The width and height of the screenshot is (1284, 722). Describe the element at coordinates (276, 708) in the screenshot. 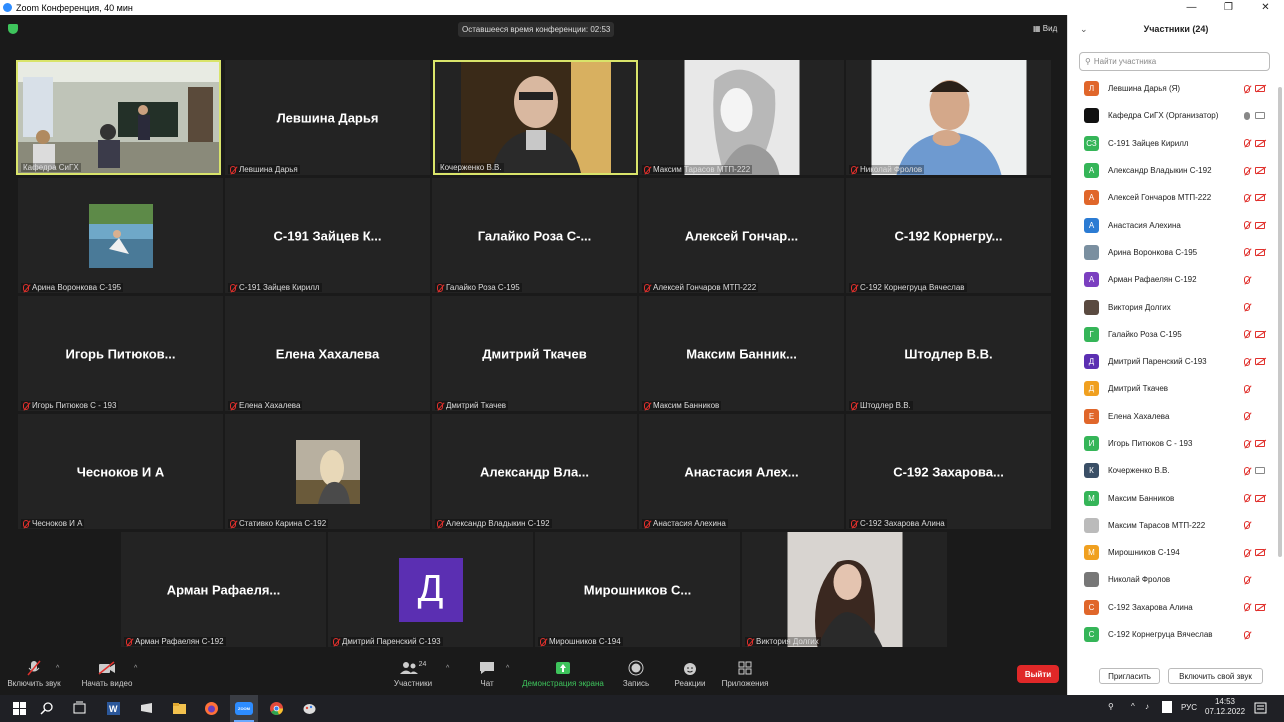

I see `chrome-icon` at that location.